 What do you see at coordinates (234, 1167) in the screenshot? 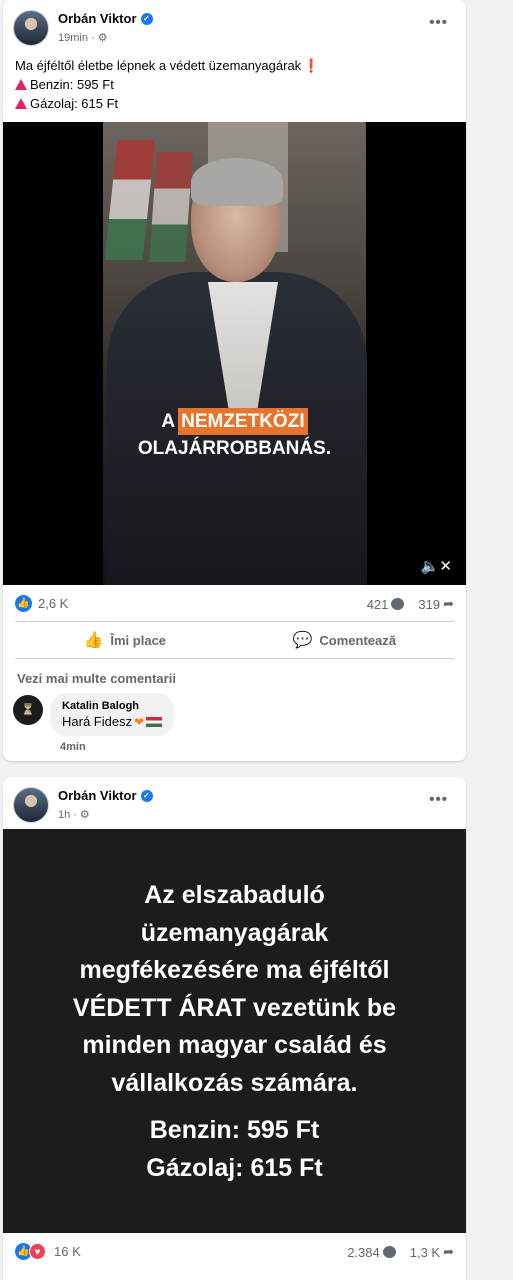
I see `image-price-gazolaj: Gázolaj: 615 Ft` at bounding box center [234, 1167].